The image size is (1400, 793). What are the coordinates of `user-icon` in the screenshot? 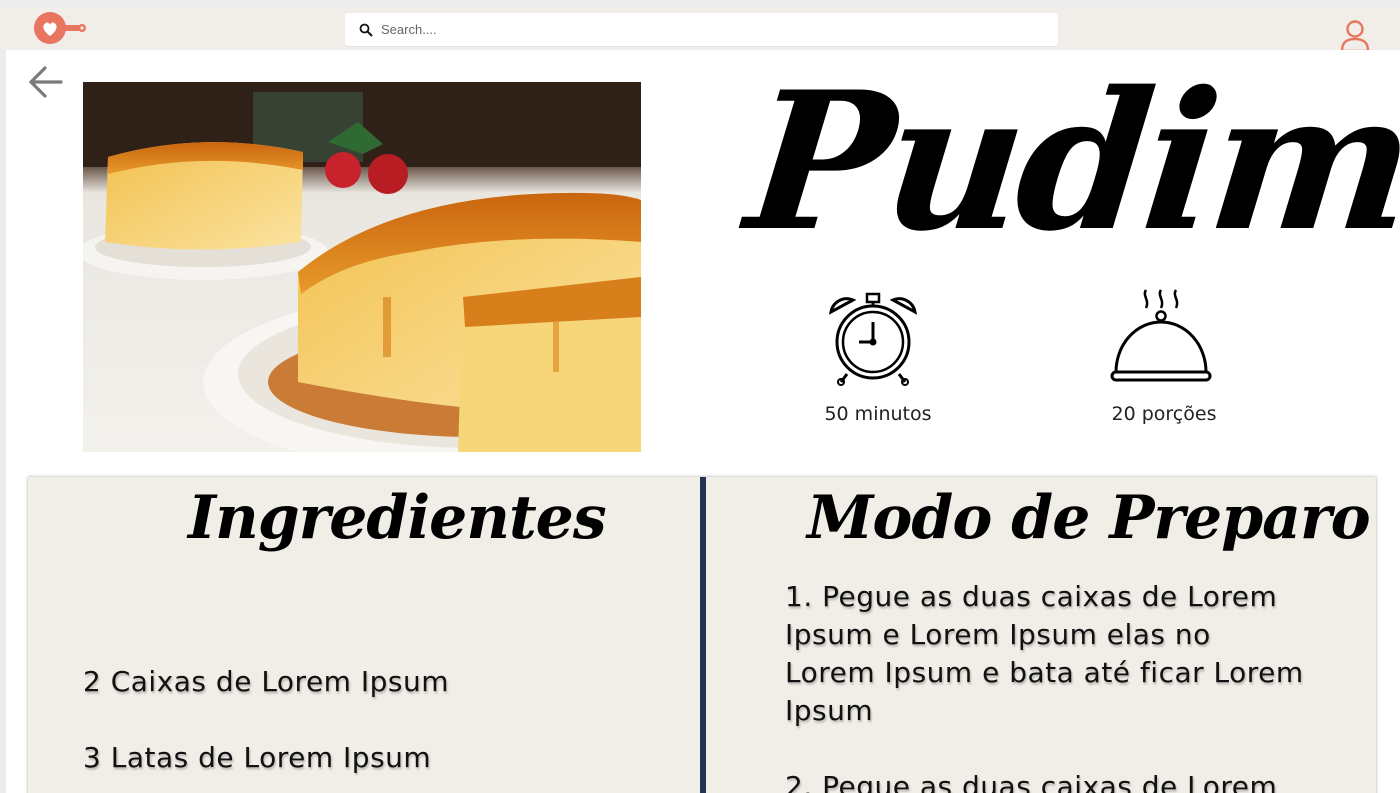 It's located at (1355, 36).